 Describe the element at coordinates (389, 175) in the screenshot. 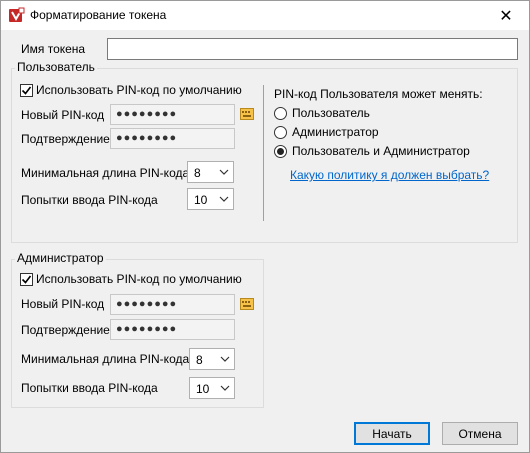

I see `policy-help-link: Какую политику я должен выбрать?` at that location.